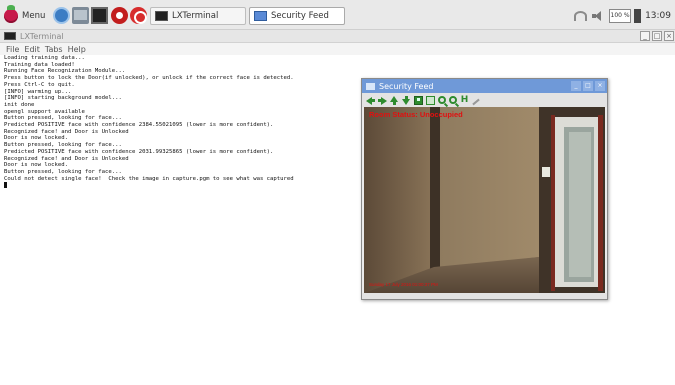 This screenshot has width=675, height=385. I want to click on menu-file: File, so click(12, 49).